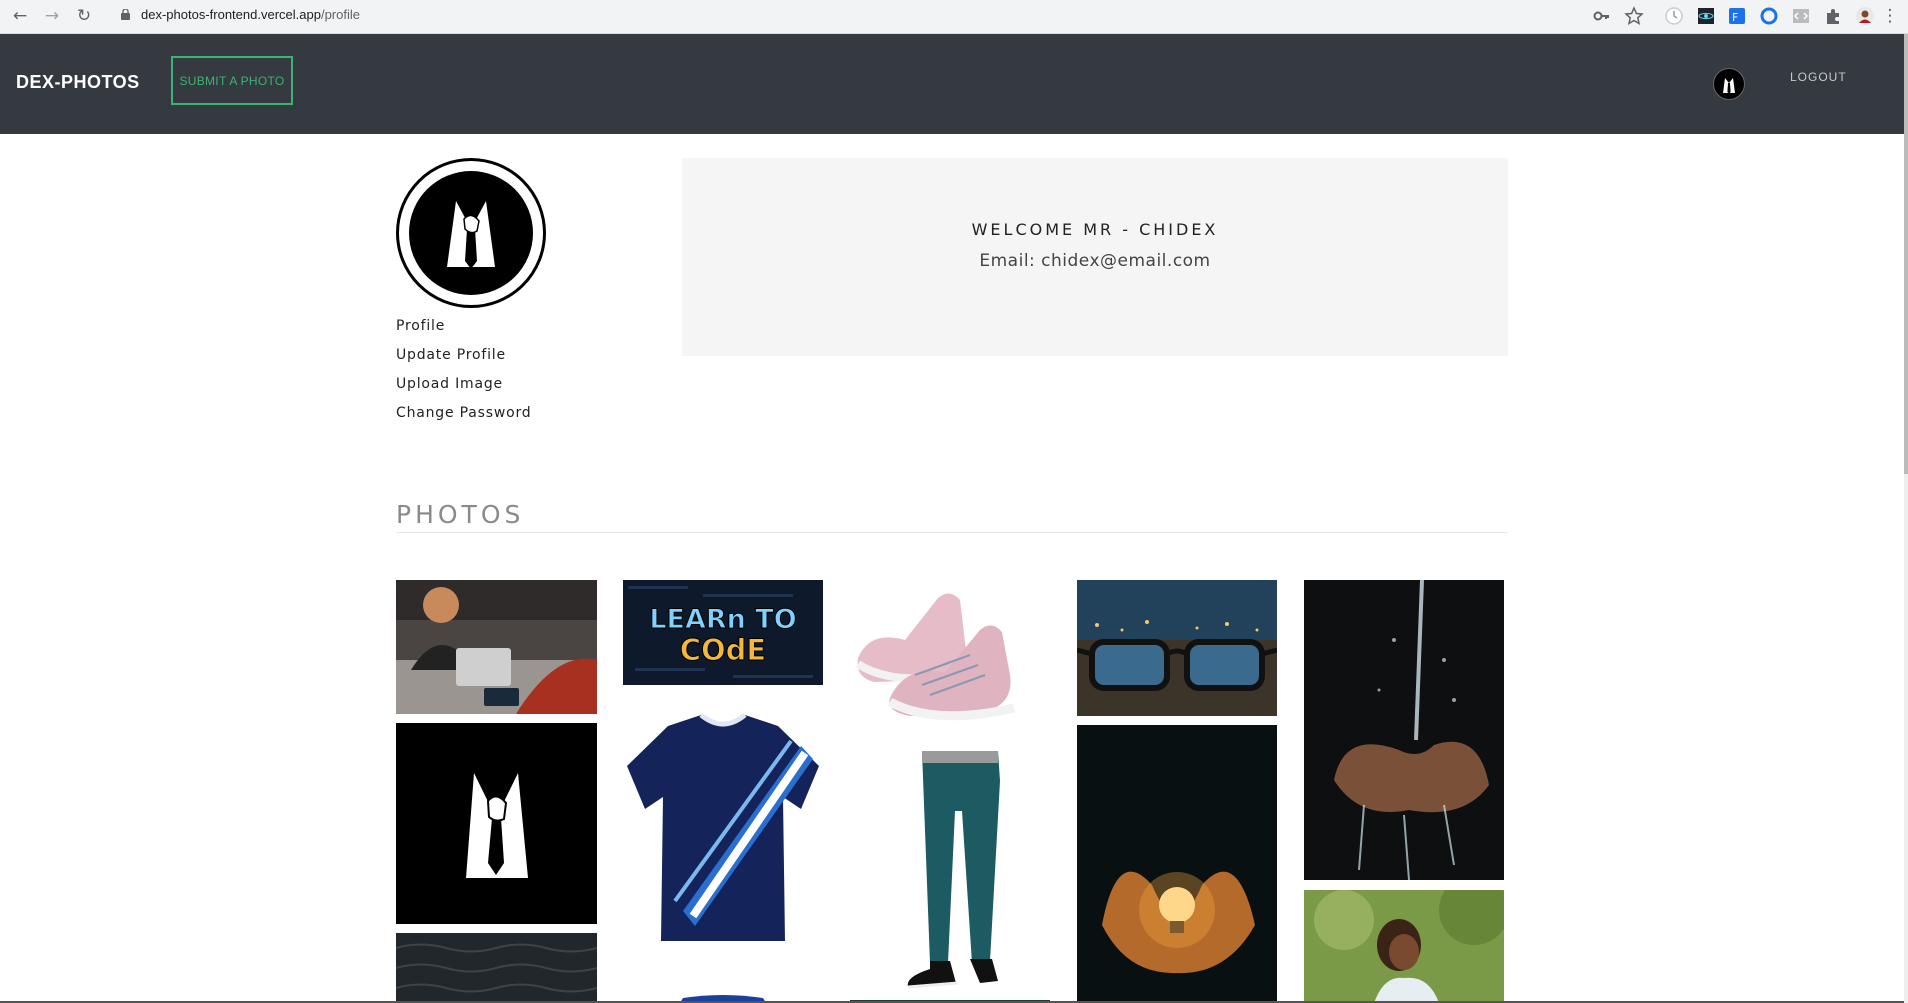 The height and width of the screenshot is (1003, 1908). What do you see at coordinates (1095, 261) in the screenshot?
I see `user-email: Email: chidex@email.com` at bounding box center [1095, 261].